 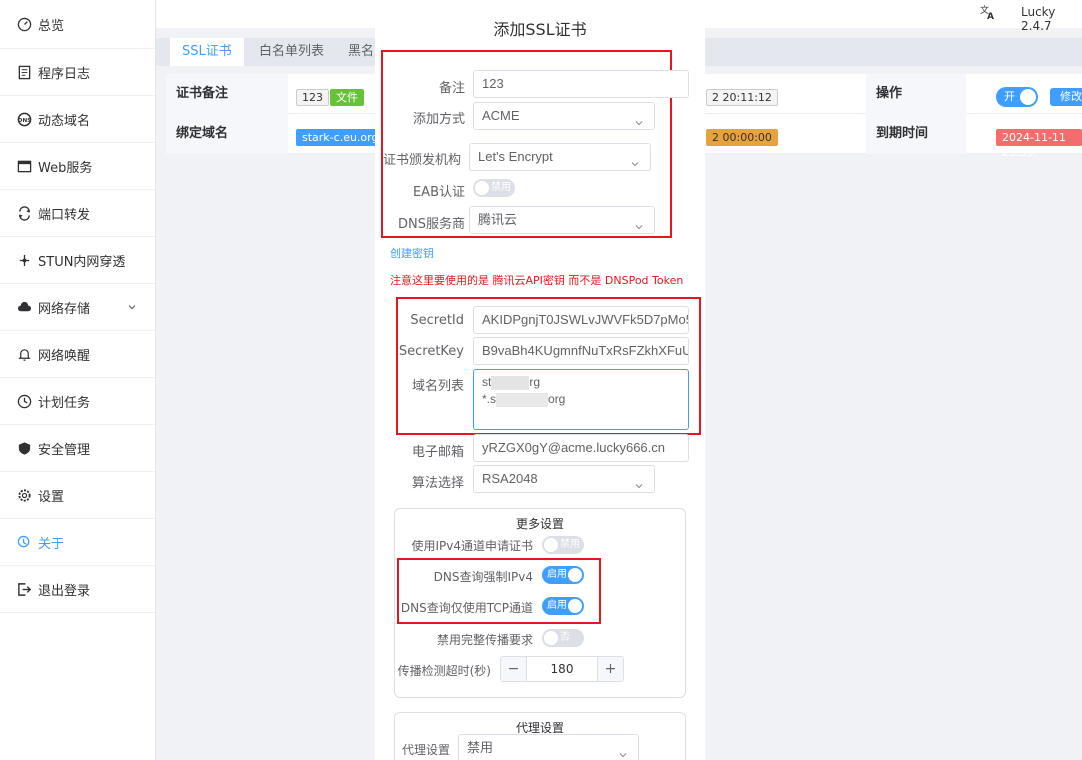 I want to click on proxy-label: 代理设置, so click(x=425, y=750).